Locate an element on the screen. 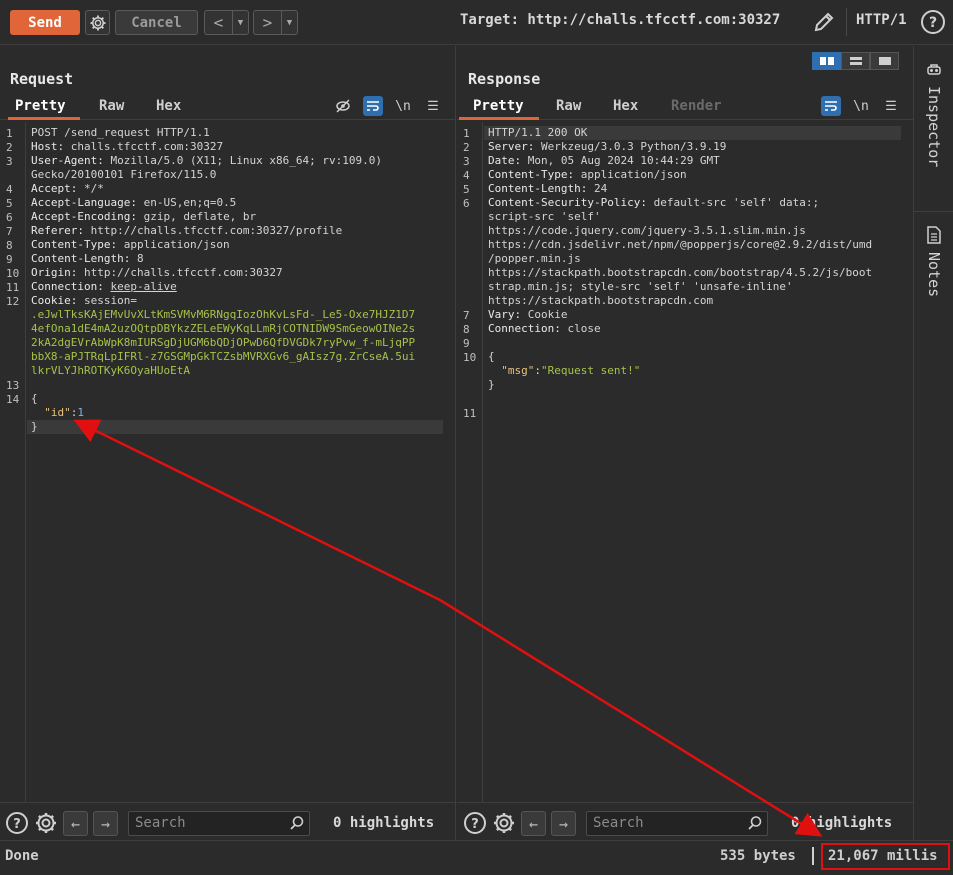  chevron-left-icon: < is located at coordinates (218, 22).